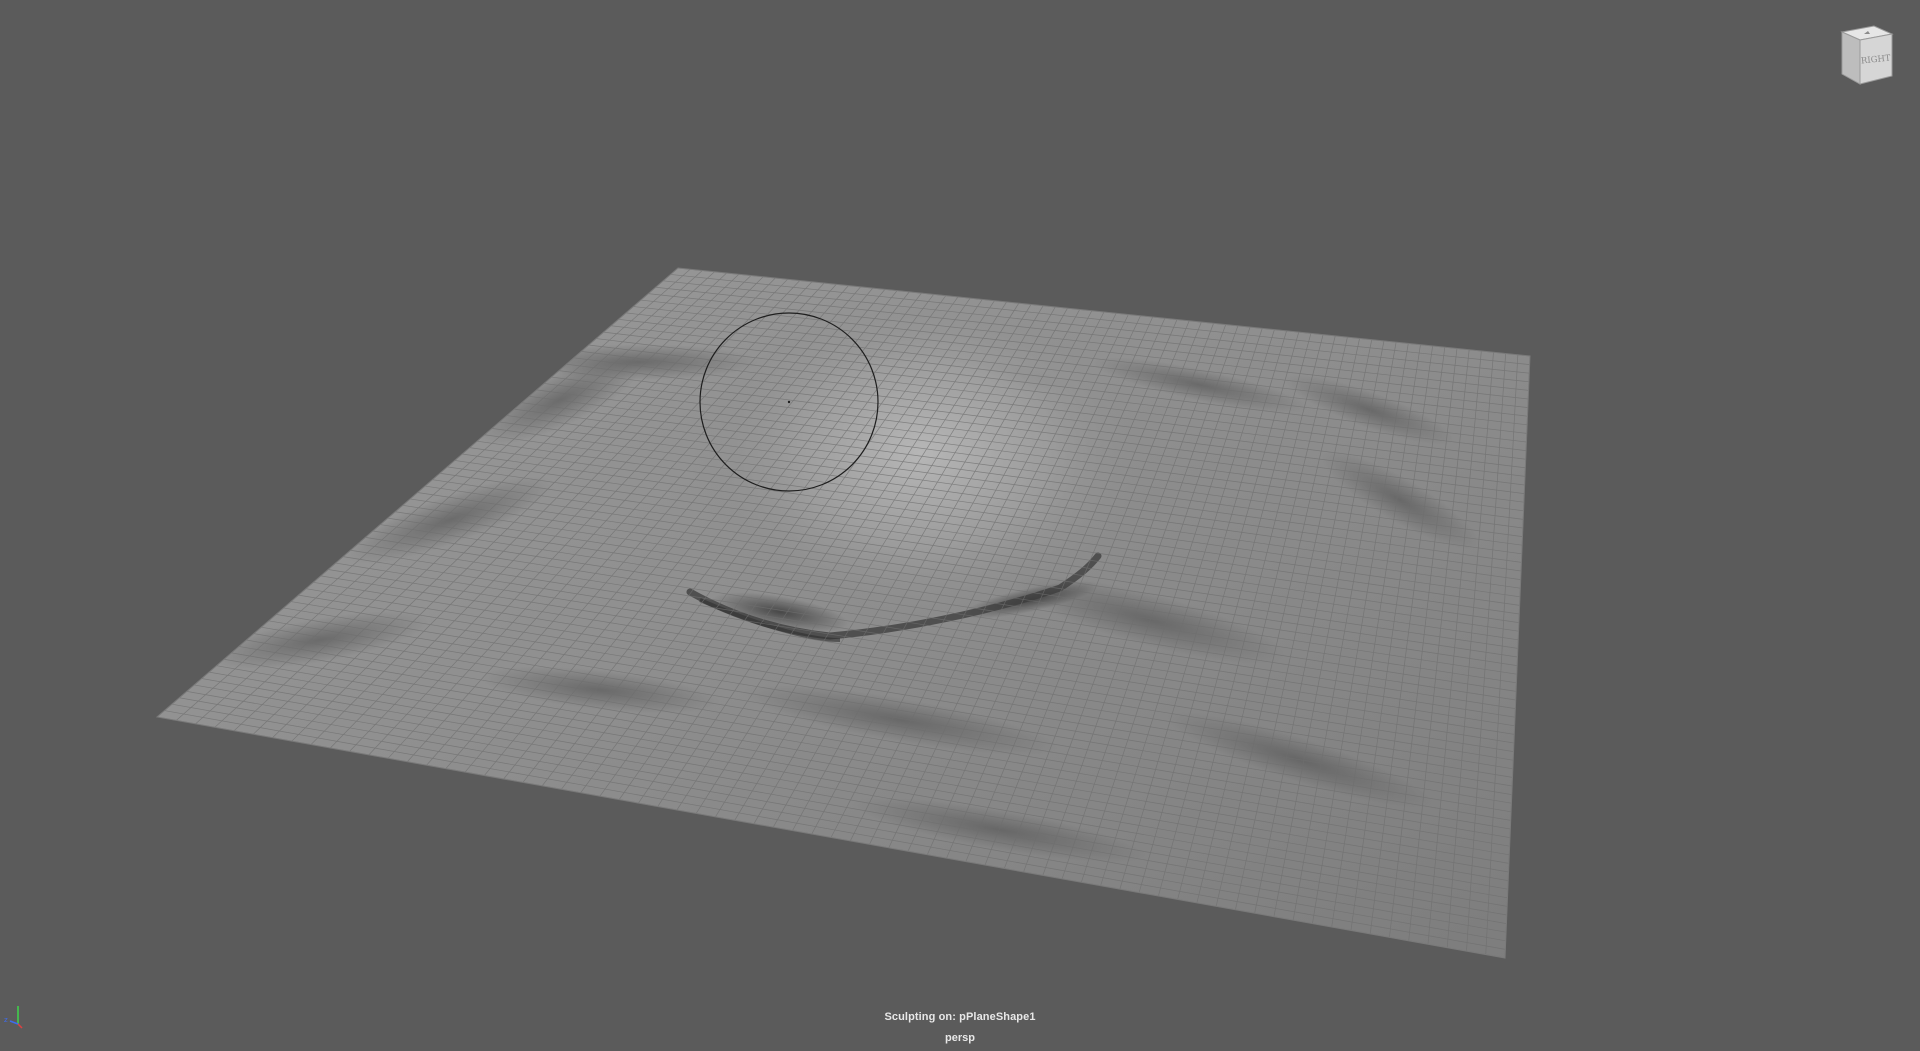 The width and height of the screenshot is (1920, 1051). What do you see at coordinates (960, 1017) in the screenshot?
I see `sculpt-status-text: Sculpting on: pPlaneShape1` at bounding box center [960, 1017].